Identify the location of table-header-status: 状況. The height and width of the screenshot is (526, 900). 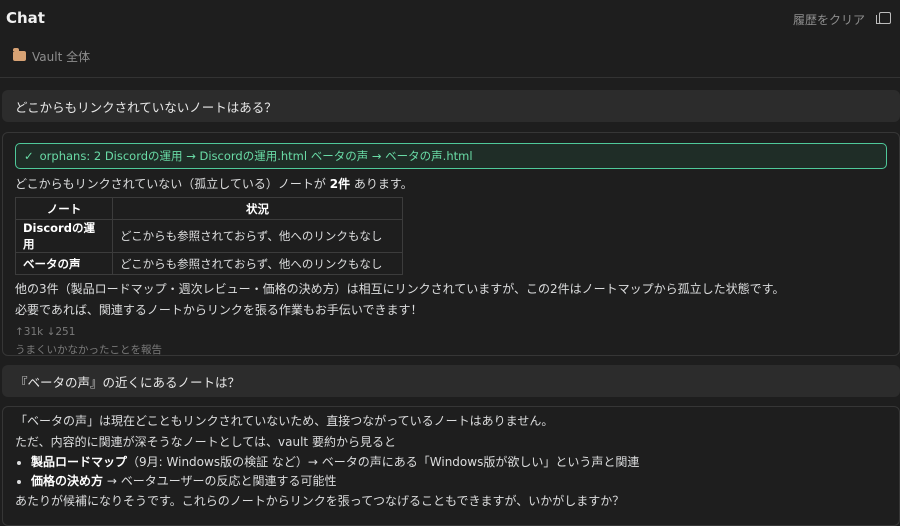
(257, 208).